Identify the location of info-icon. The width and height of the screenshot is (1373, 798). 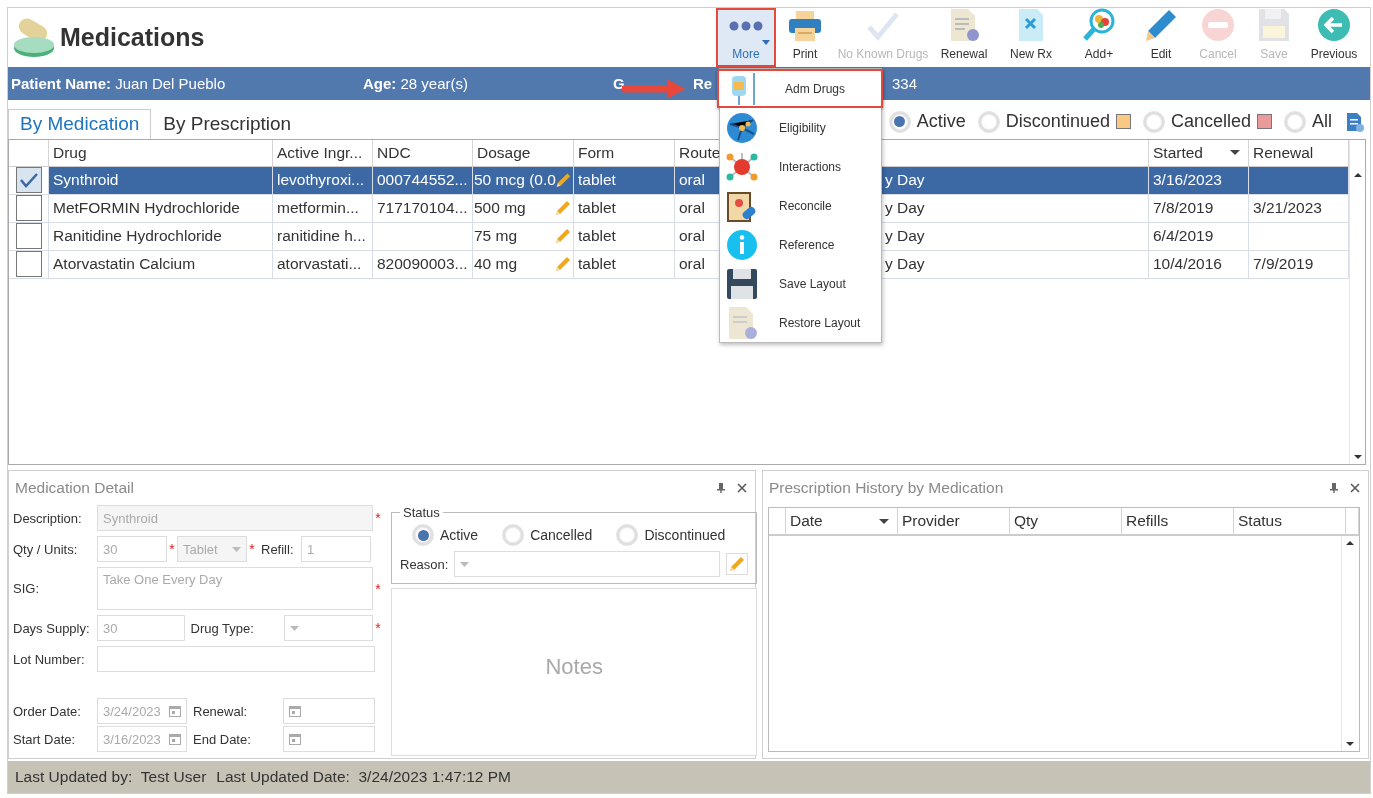
(742, 244).